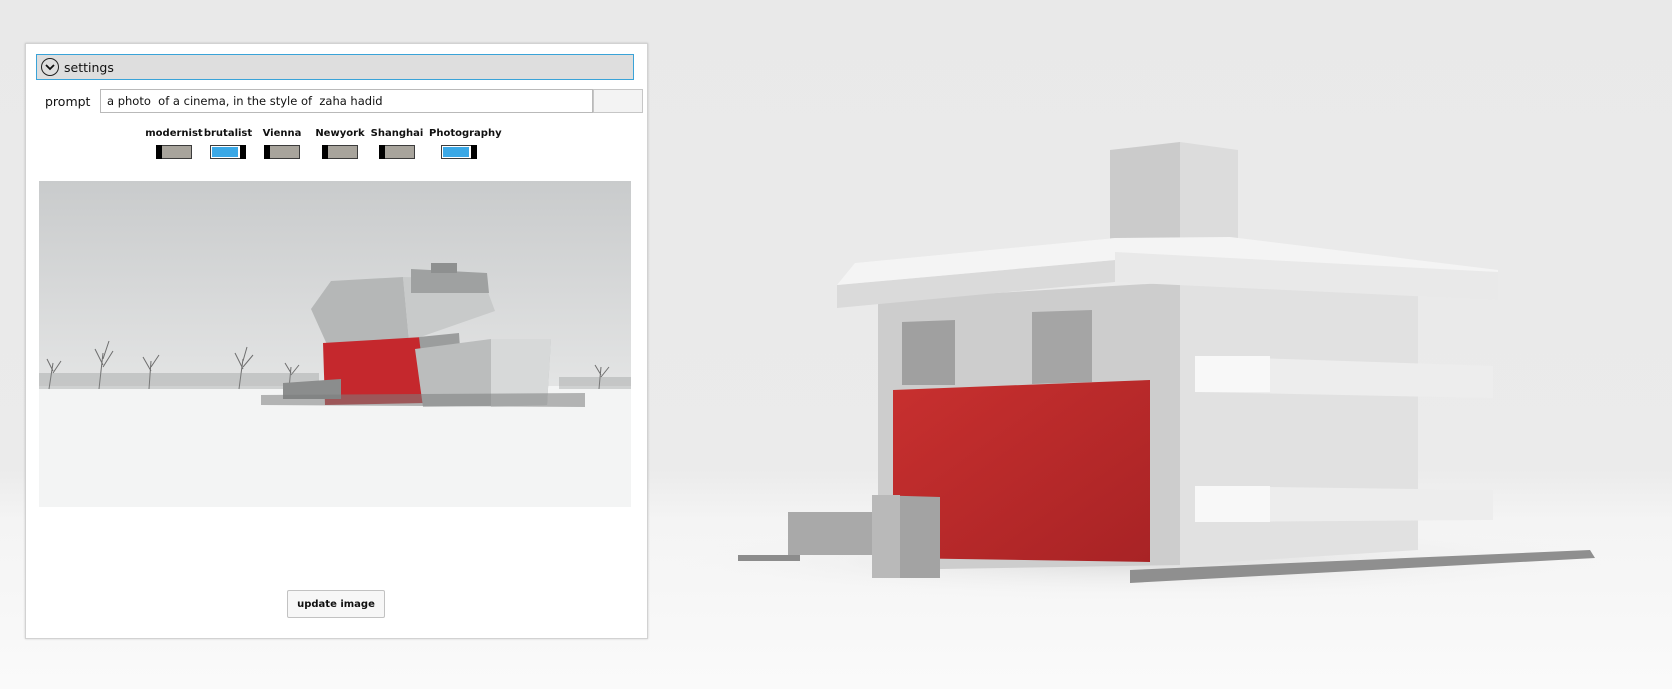 Image resolution: width=1672 pixels, height=689 pixels. I want to click on toggle-newyork: Newyork, so click(340, 148).